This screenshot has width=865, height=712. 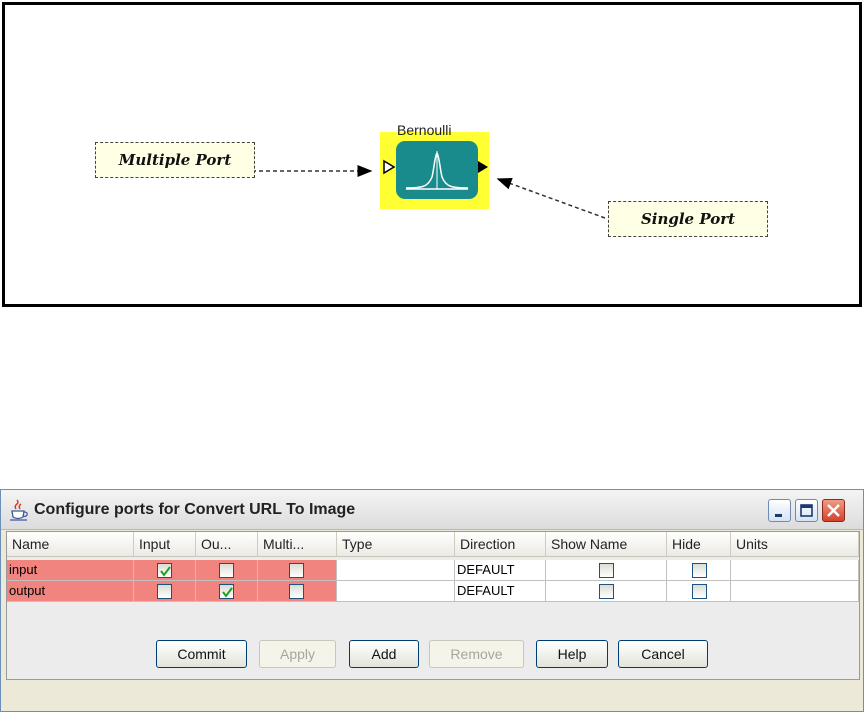 I want to click on title-bar: Configure ports for Convert URL To Image, so click(x=432, y=510).